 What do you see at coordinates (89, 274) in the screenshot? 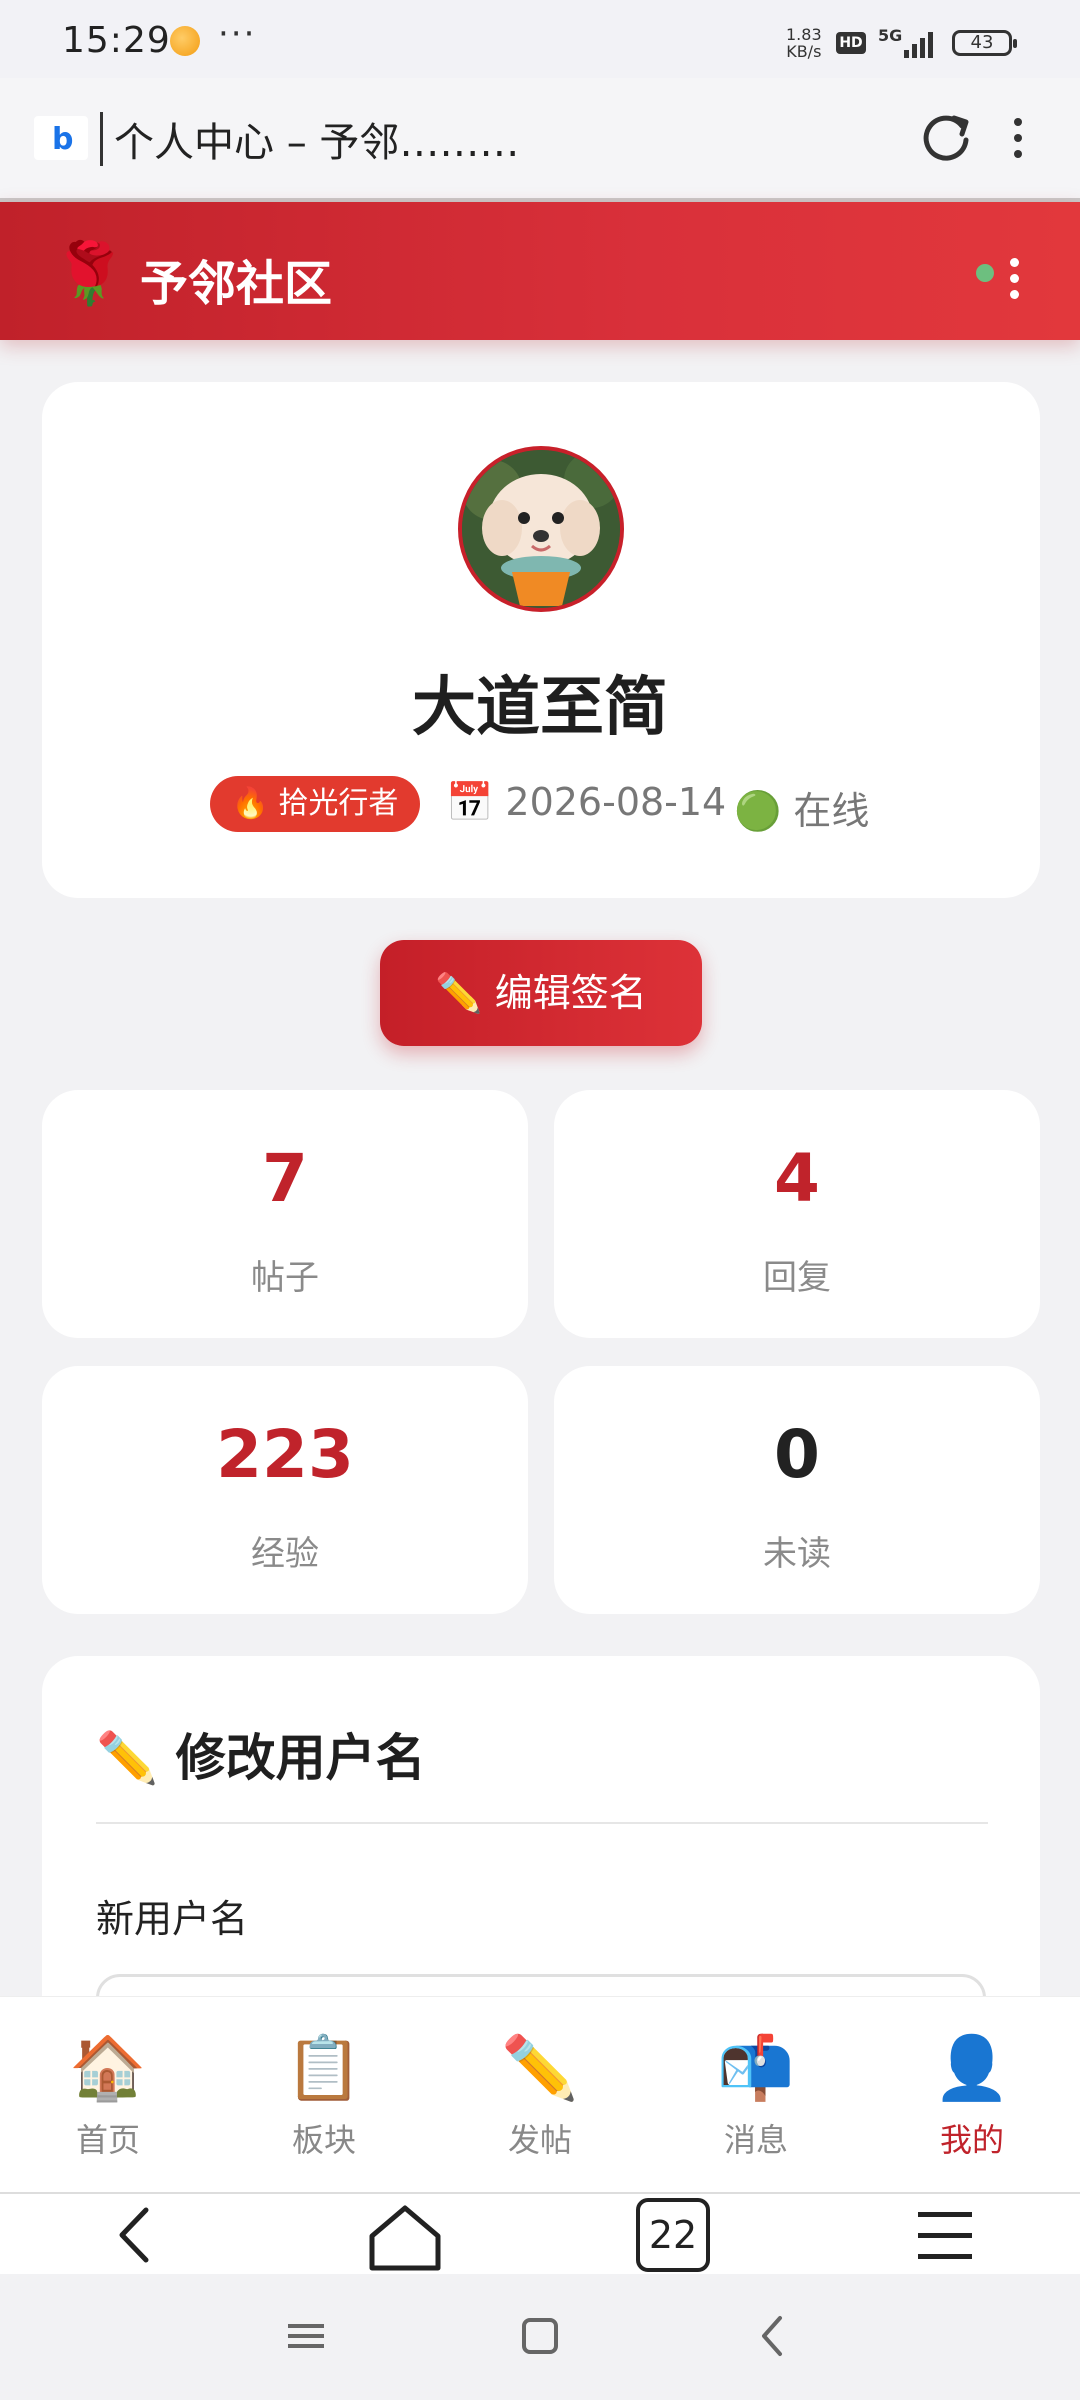
I see `rose-logo-icon: 🌹` at bounding box center [89, 274].